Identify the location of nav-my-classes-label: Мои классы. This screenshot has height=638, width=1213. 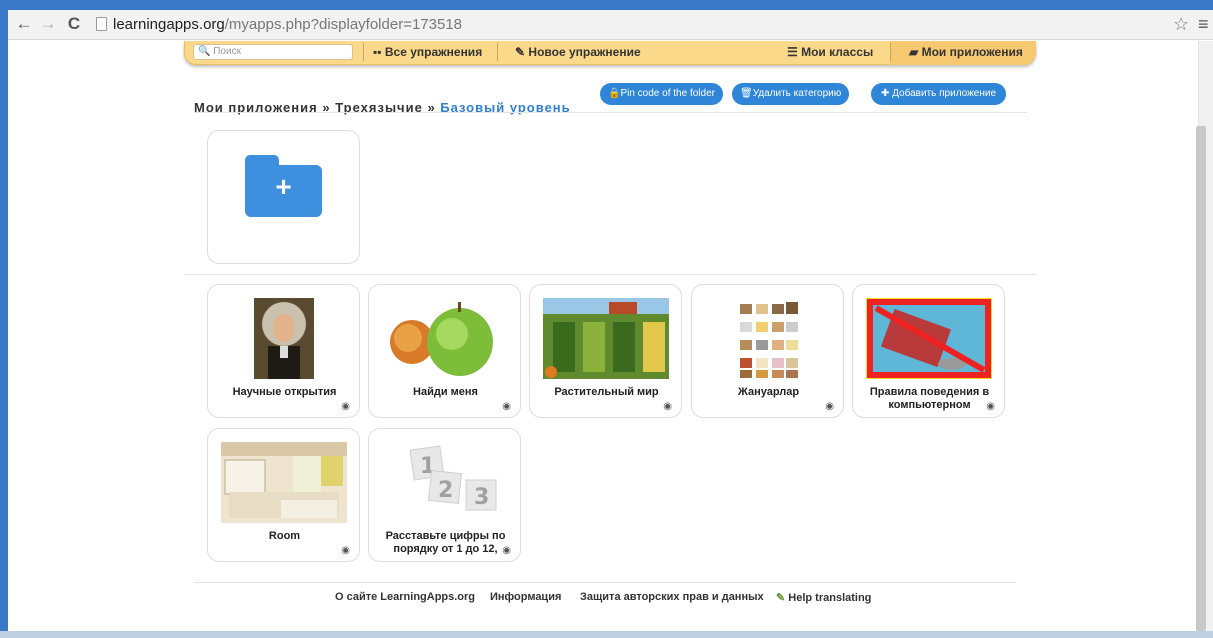
(837, 52).